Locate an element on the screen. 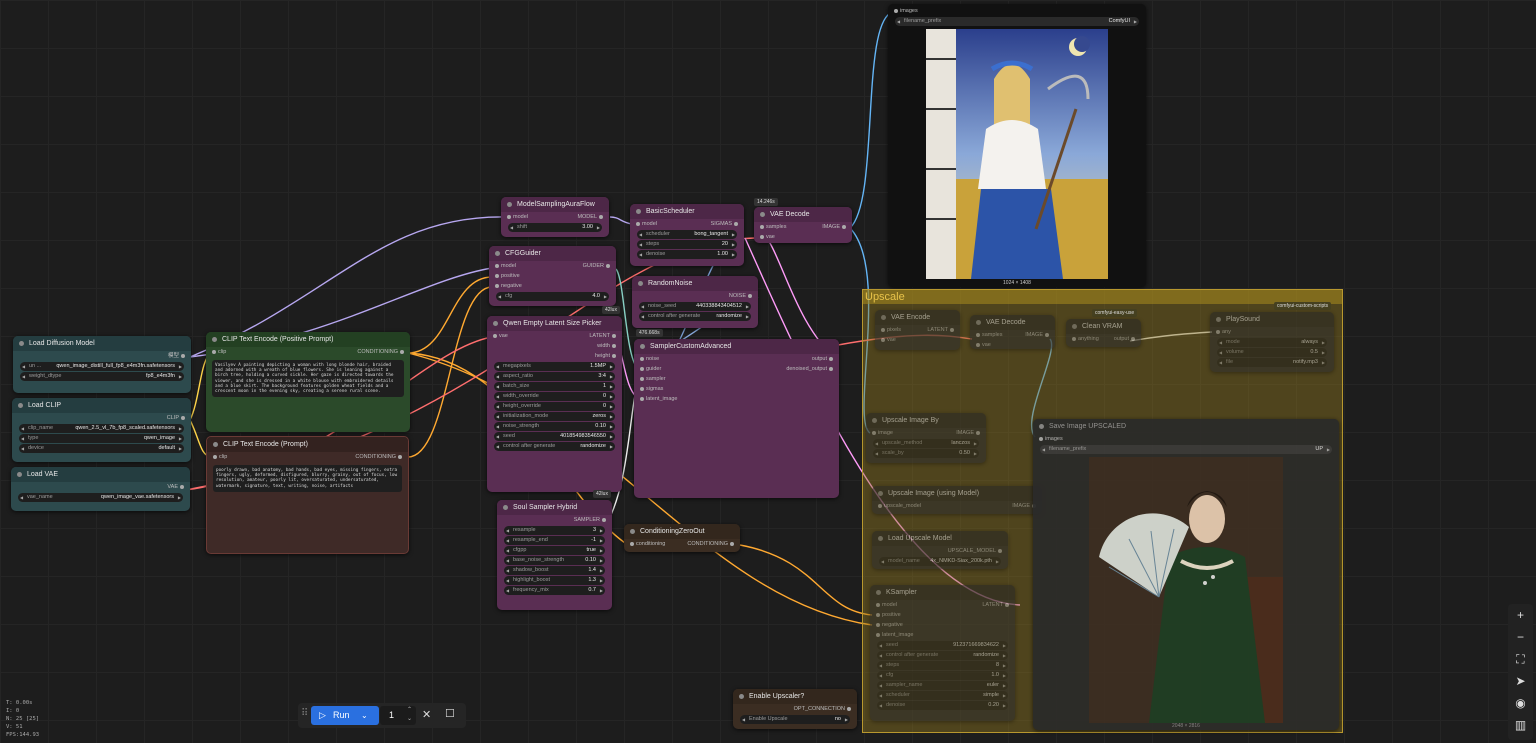 This screenshot has width=1536, height=743. output-height: height is located at coordinates (605, 356).